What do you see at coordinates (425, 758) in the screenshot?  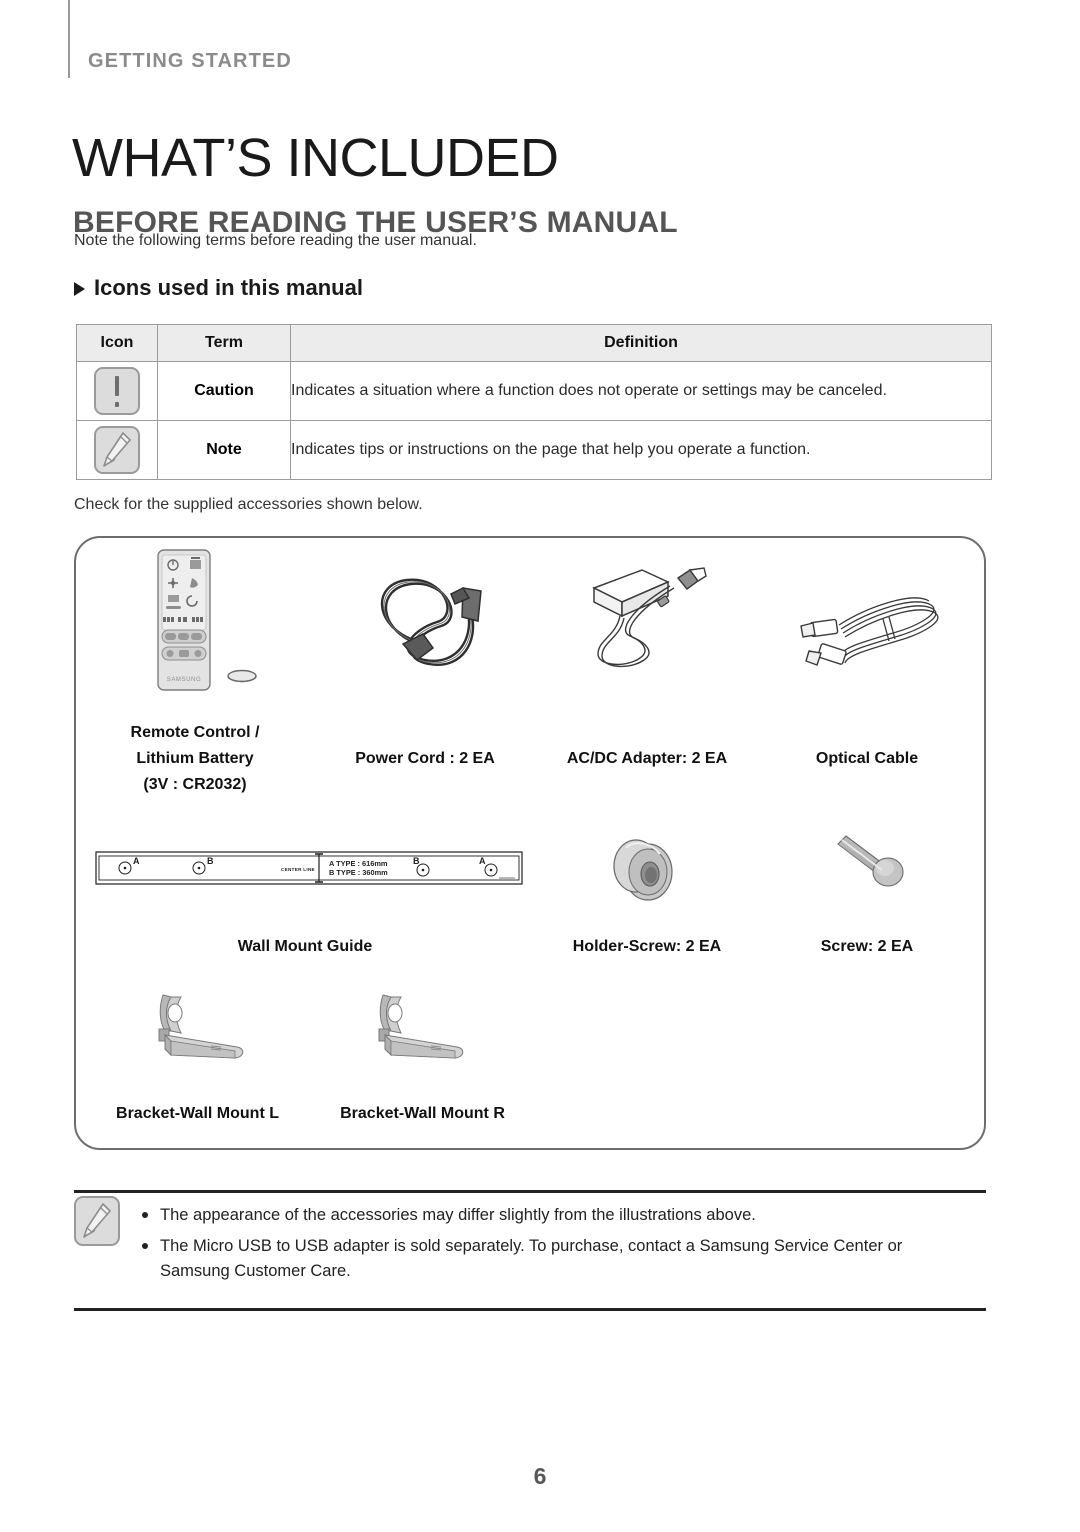 I see `caption-power-cord: Power Cord : 2 EA` at bounding box center [425, 758].